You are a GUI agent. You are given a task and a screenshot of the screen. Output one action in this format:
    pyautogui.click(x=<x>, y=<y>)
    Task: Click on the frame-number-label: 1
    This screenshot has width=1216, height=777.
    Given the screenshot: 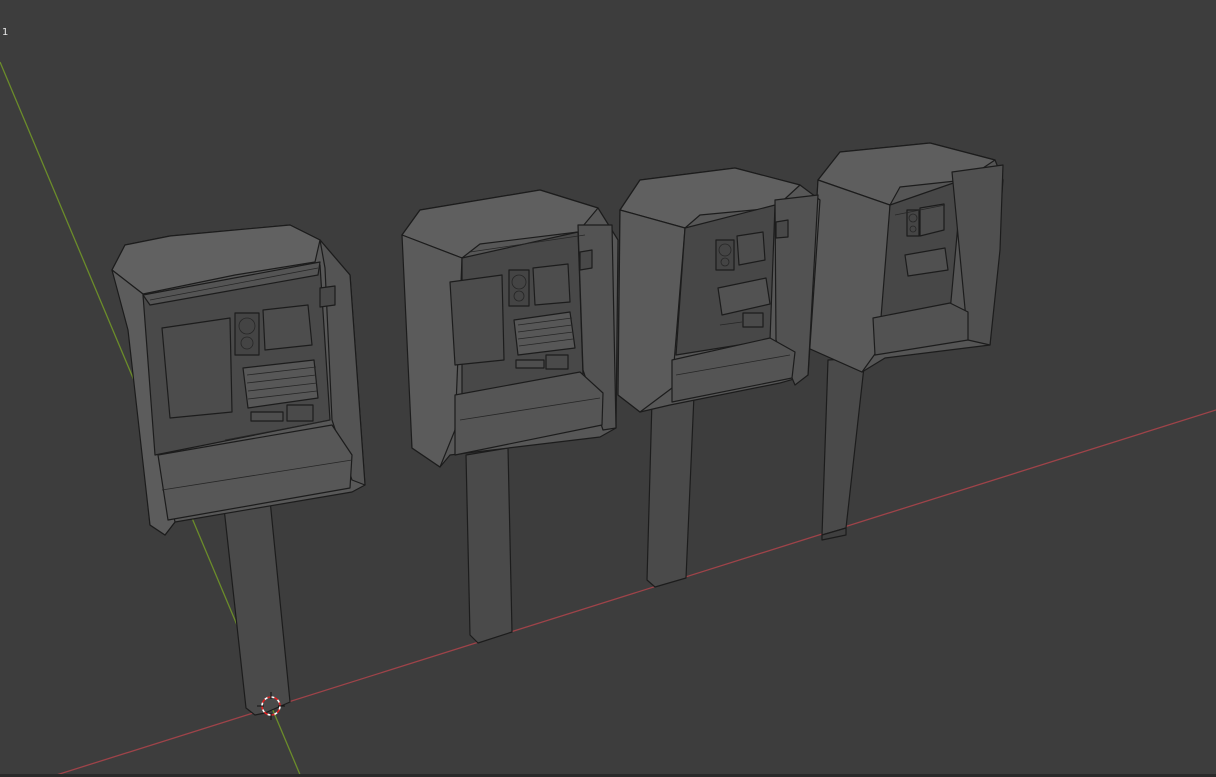 What is the action you would take?
    pyautogui.click(x=5, y=32)
    